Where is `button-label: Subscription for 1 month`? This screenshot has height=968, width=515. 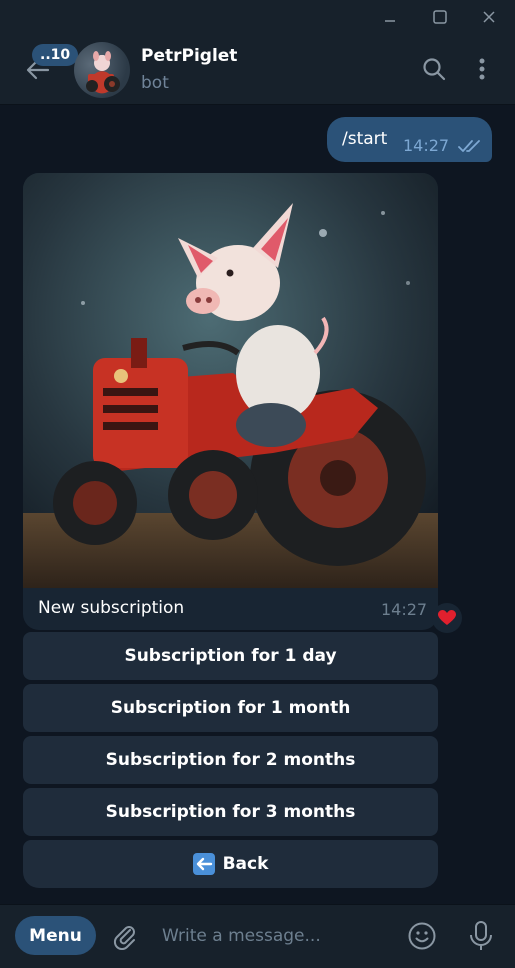 button-label: Subscription for 1 month is located at coordinates (230, 708).